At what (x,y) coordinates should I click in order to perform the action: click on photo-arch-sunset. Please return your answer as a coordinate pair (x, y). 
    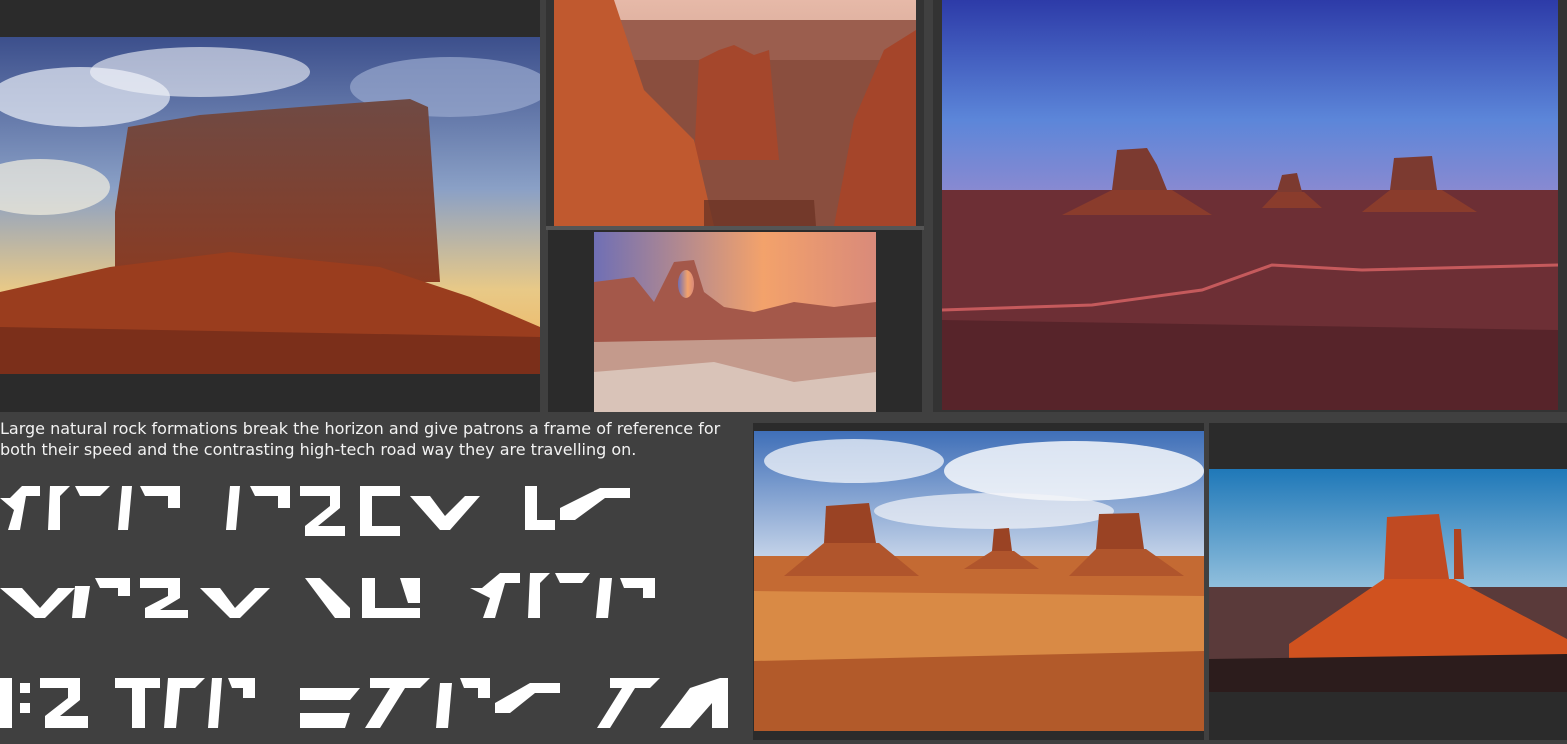
    Looking at the image, I should click on (735, 322).